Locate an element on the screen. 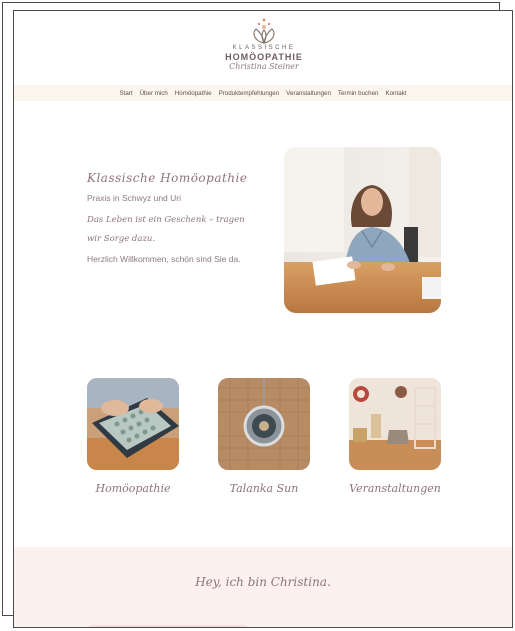  nav-item-produktempfehlungen: Produktempfehlungen is located at coordinates (249, 93).